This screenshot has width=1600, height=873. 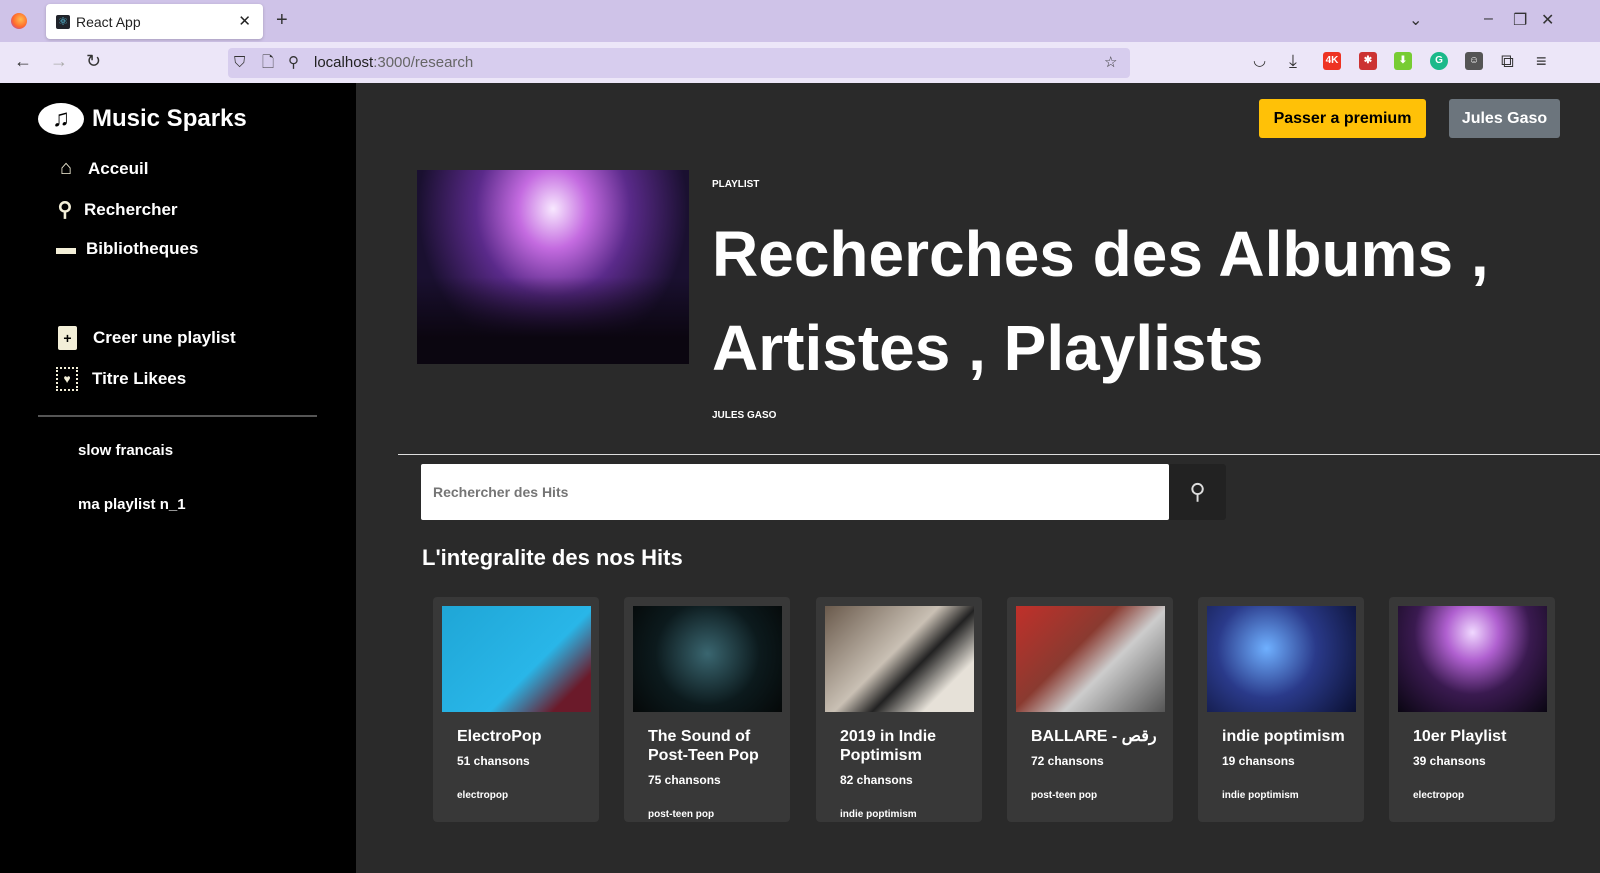 What do you see at coordinates (1332, 61) in the screenshot?
I see `4k-extension-icon: 4K` at bounding box center [1332, 61].